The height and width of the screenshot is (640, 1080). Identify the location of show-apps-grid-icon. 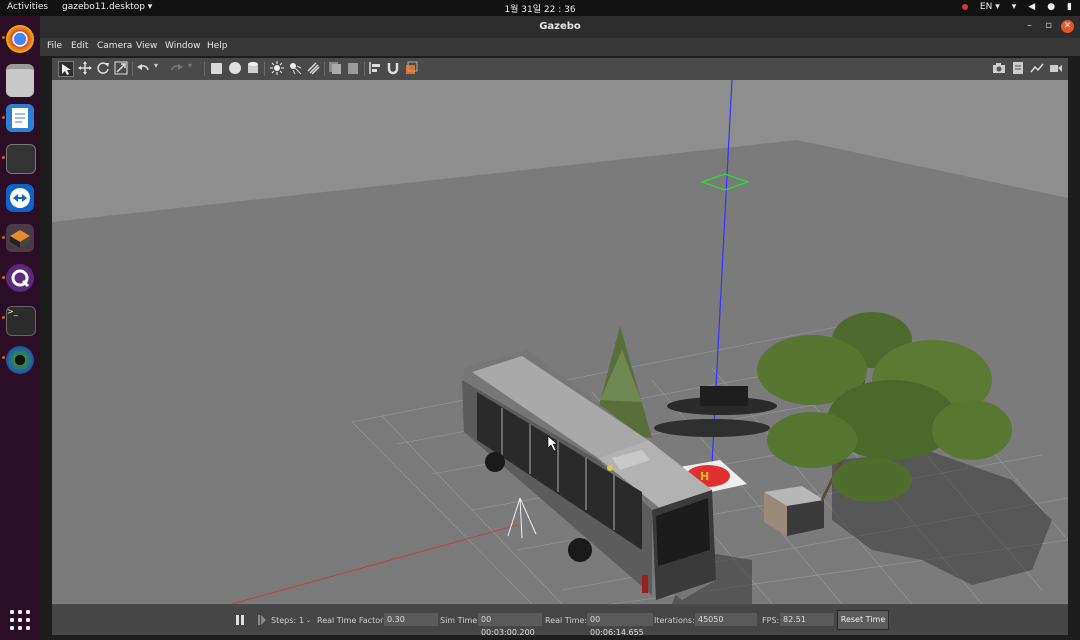
(20, 620).